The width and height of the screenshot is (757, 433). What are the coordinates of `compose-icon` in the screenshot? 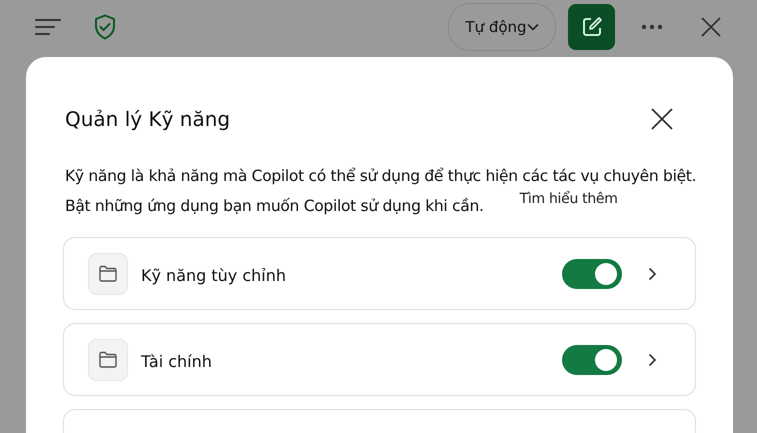 It's located at (591, 27).